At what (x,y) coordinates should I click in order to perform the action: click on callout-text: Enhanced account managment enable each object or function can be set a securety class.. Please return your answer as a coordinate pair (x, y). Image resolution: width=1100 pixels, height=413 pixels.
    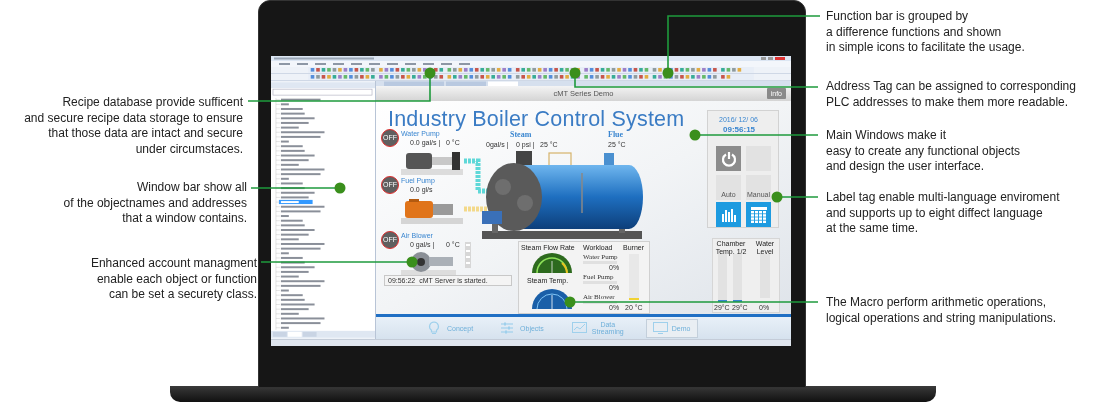
    Looking at the image, I should click on (173, 279).